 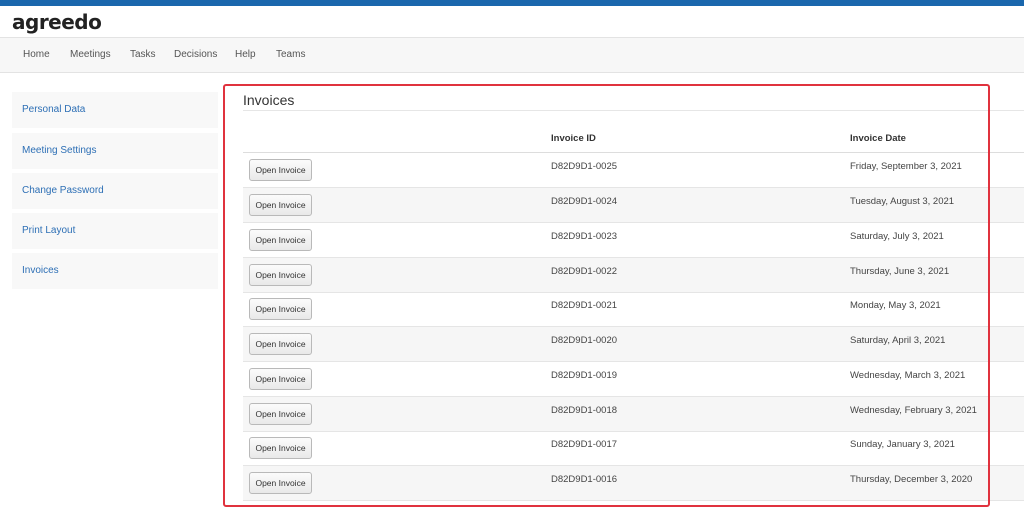 I want to click on nav-tasks: Tasks, so click(x=143, y=54).